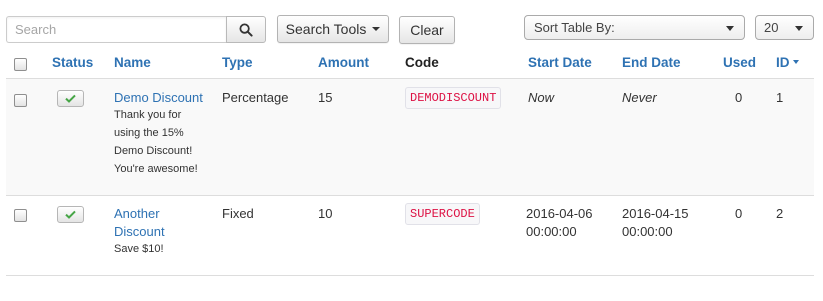 The height and width of the screenshot is (301, 823). What do you see at coordinates (149, 133) in the screenshot?
I see `discount-description: using the 15%` at bounding box center [149, 133].